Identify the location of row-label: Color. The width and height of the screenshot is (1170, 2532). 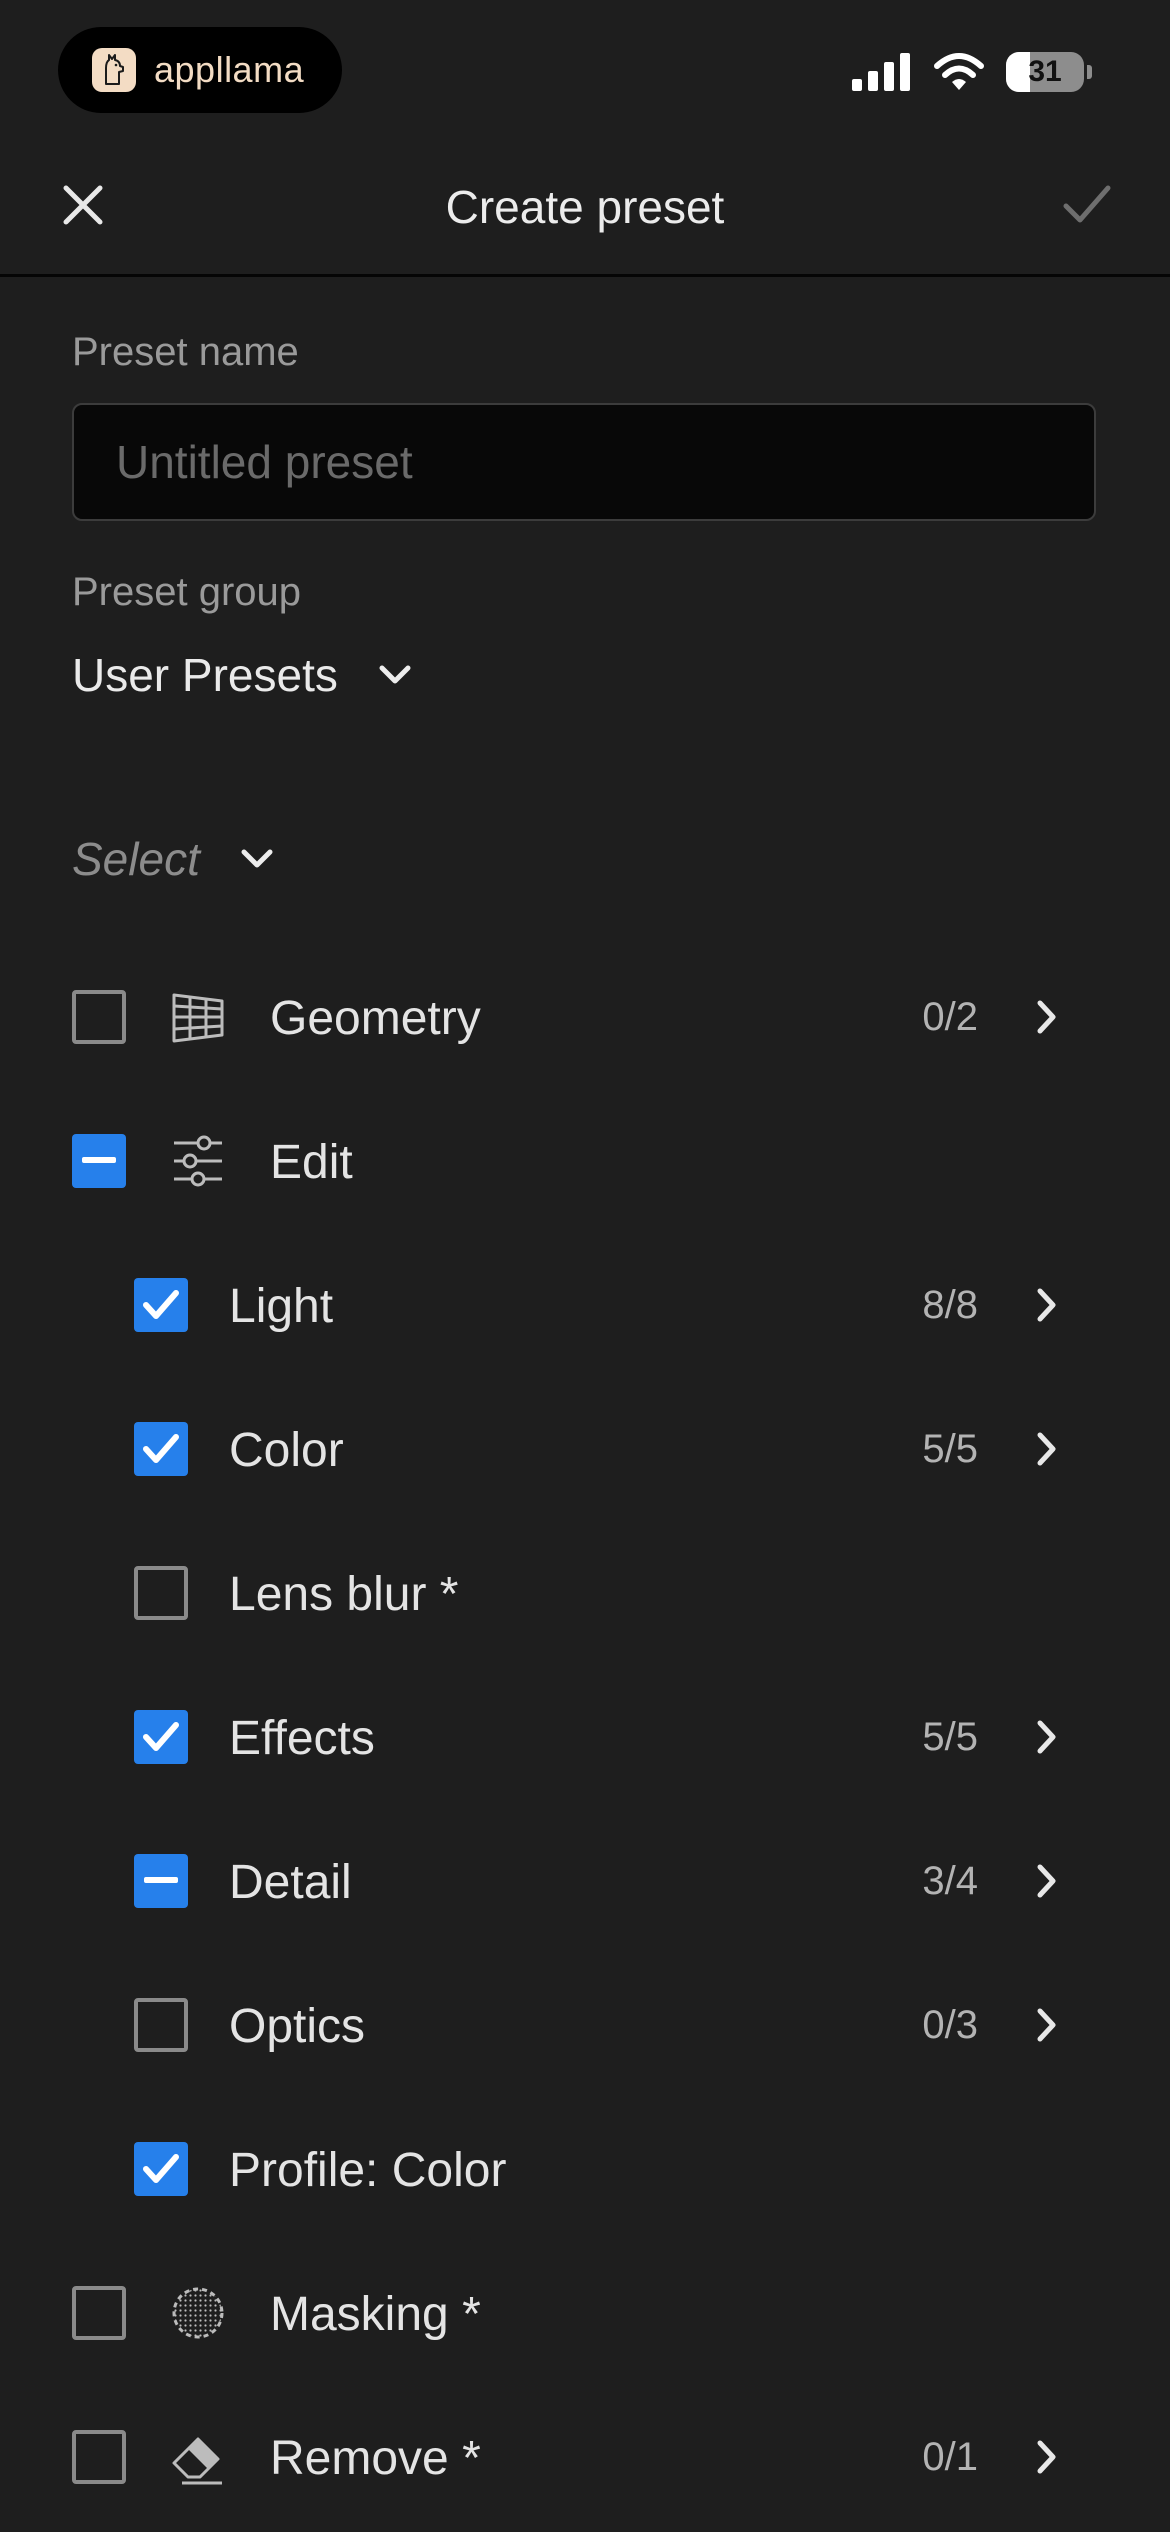
(286, 1450).